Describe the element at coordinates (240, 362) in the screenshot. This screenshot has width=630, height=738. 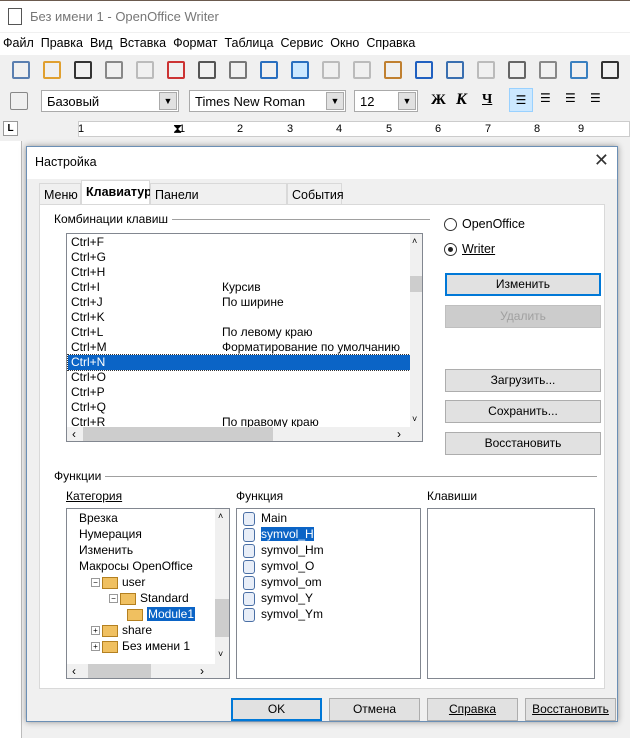
I see `shortcut-row: Ctrl+N` at that location.